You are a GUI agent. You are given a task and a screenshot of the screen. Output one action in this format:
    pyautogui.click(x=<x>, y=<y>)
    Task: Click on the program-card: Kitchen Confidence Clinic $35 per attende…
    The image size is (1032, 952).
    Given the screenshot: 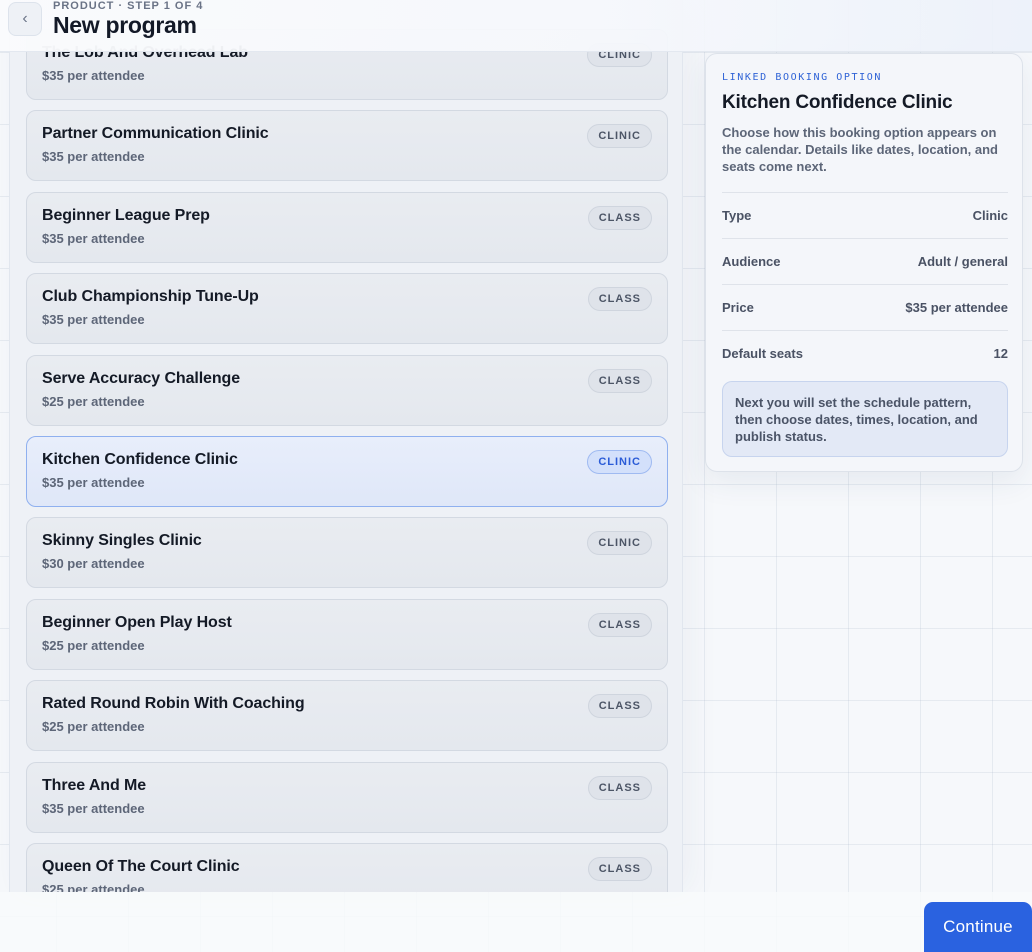 What is the action you would take?
    pyautogui.click(x=347, y=471)
    